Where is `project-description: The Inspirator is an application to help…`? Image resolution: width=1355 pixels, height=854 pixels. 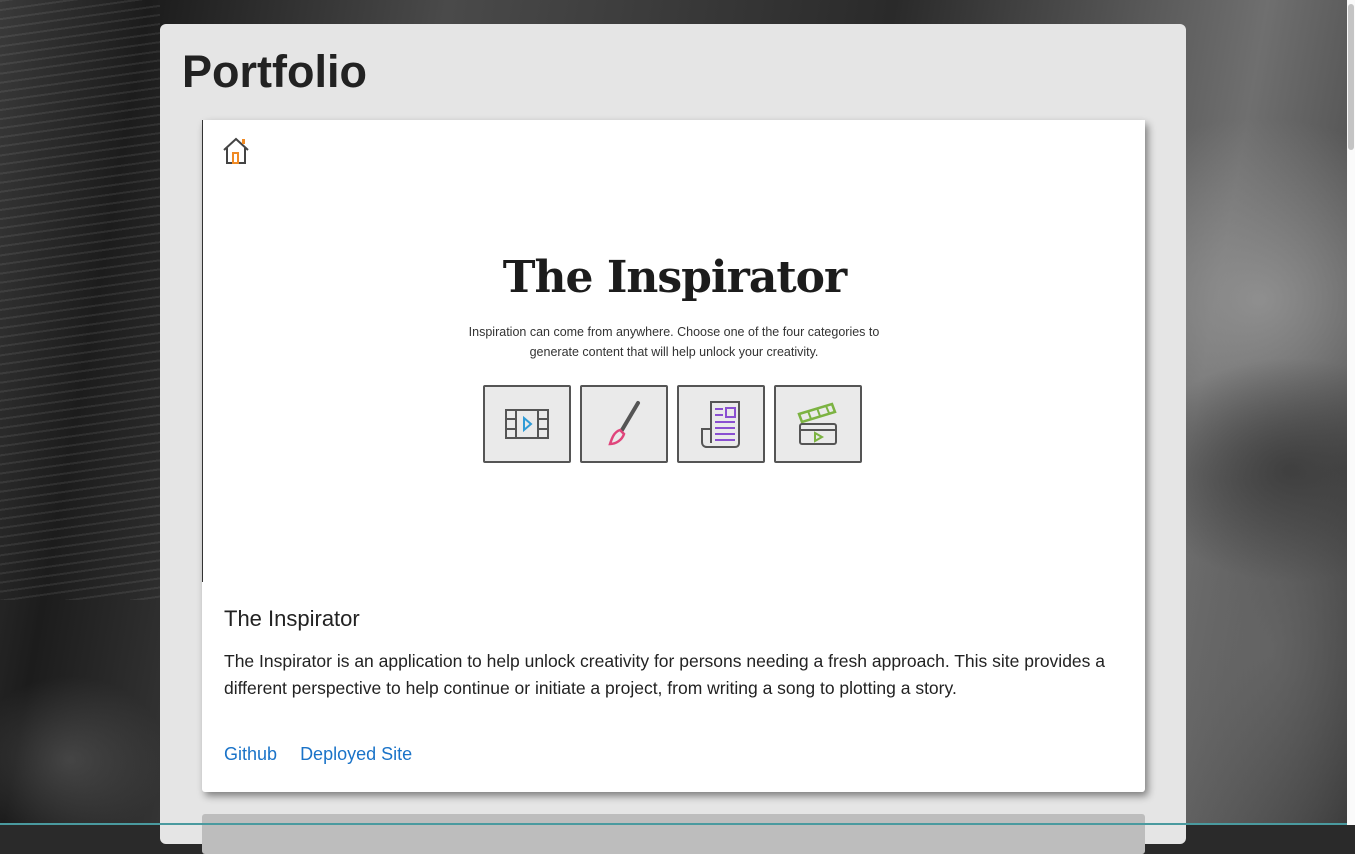 project-description: The Inspirator is an application to help… is located at coordinates (664, 674).